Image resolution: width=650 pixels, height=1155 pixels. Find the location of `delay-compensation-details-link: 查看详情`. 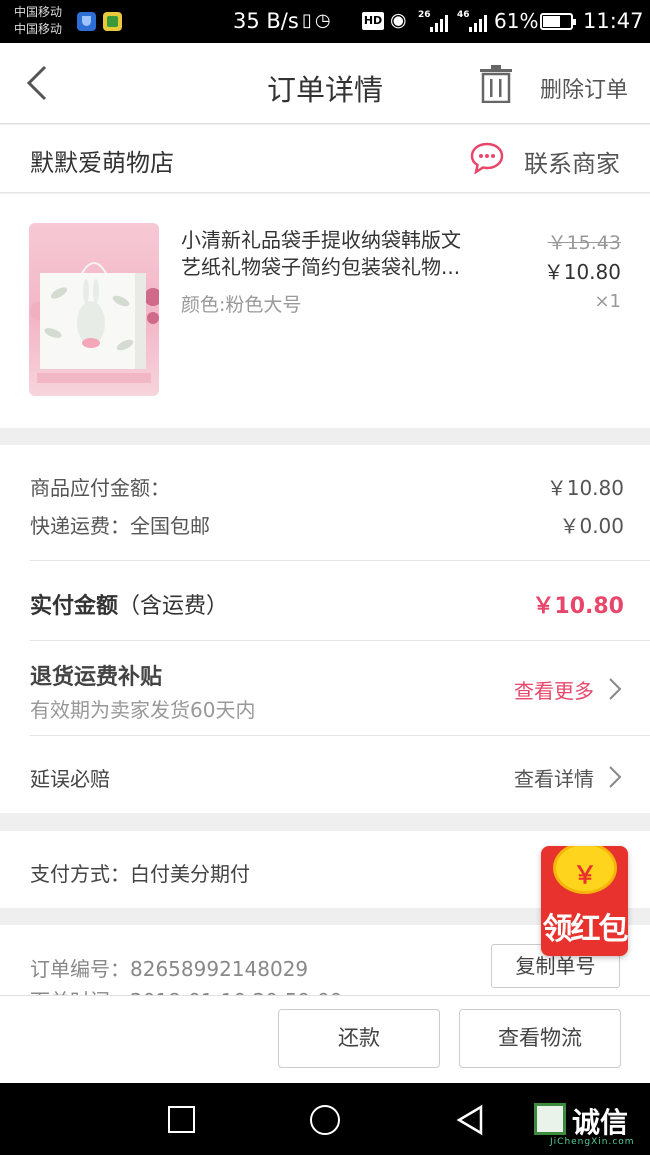

delay-compensation-details-link: 查看详情 is located at coordinates (554, 776).